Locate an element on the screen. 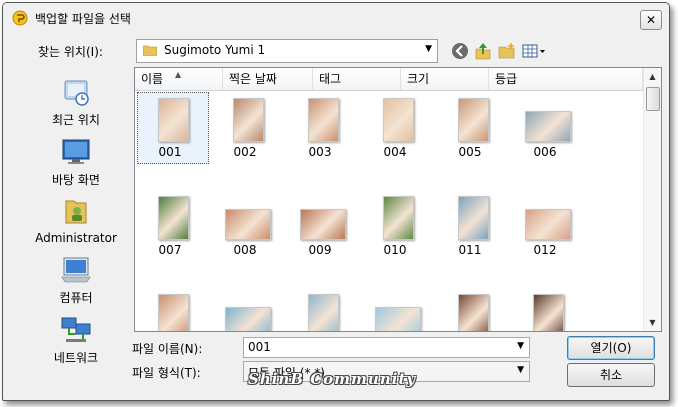 The height and width of the screenshot is (407, 678). file-item: 009 is located at coordinates (320, 229).